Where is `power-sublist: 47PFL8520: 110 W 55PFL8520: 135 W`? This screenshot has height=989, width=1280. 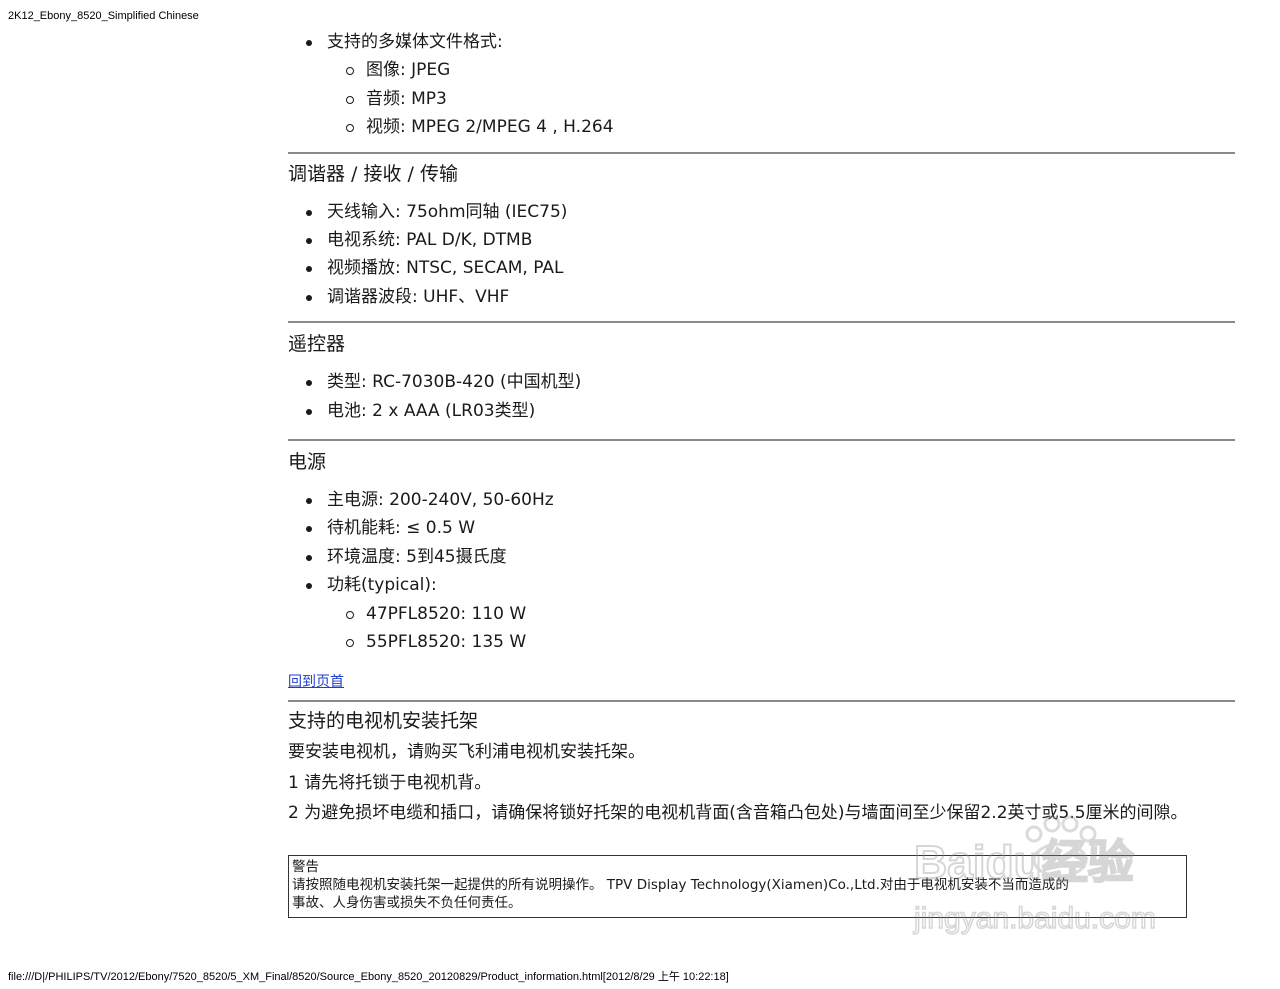 power-sublist: 47PFL8520: 110 W 55PFL8520: 135 W is located at coordinates (761, 628).